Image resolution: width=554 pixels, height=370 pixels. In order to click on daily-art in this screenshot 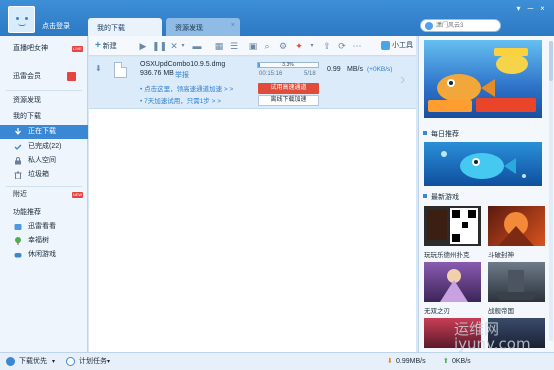, I will do `click(483, 165)`.